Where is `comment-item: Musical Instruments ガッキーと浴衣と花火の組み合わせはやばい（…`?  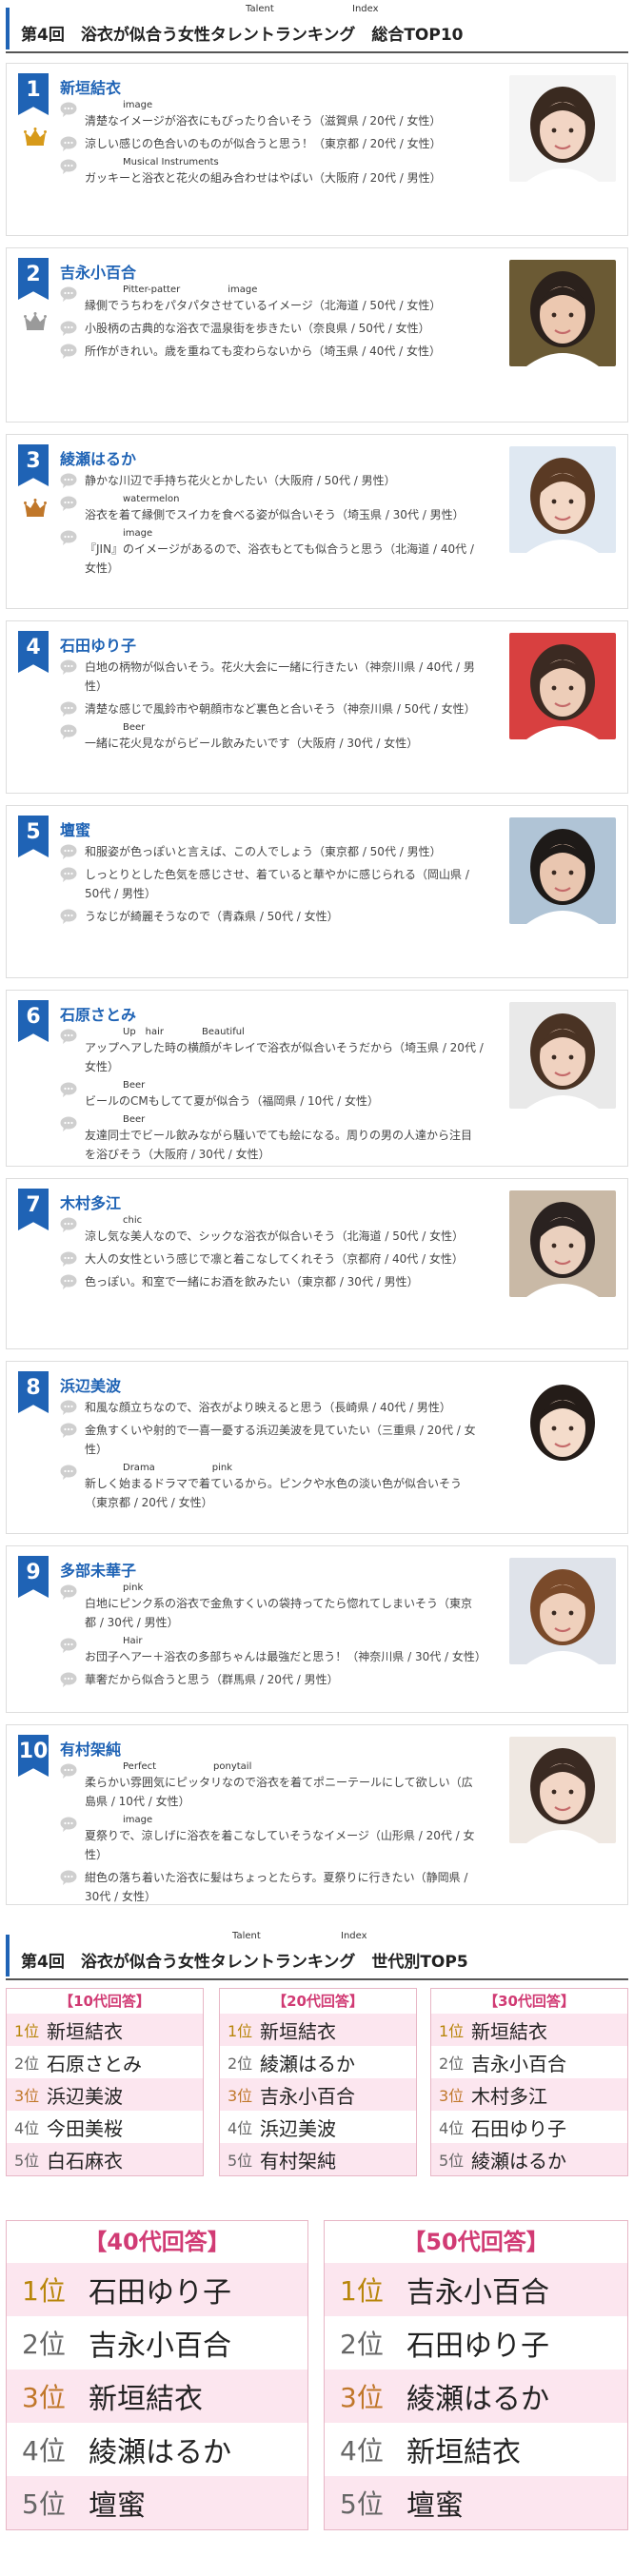 comment-item: Musical Instruments ガッキーと浴衣と花火の組み合わせはやばい（… is located at coordinates (272, 172).